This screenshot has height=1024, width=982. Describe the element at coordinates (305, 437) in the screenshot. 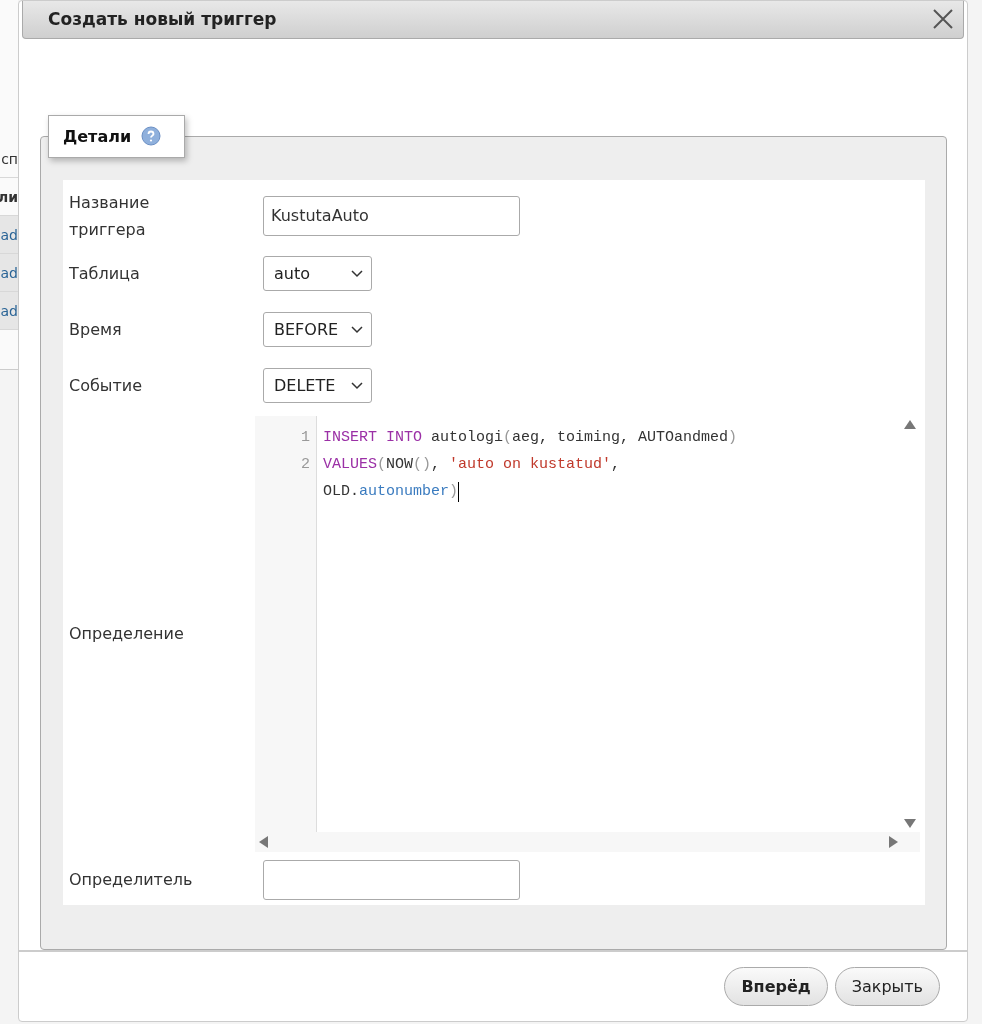

I see `line-number: 1` at that location.